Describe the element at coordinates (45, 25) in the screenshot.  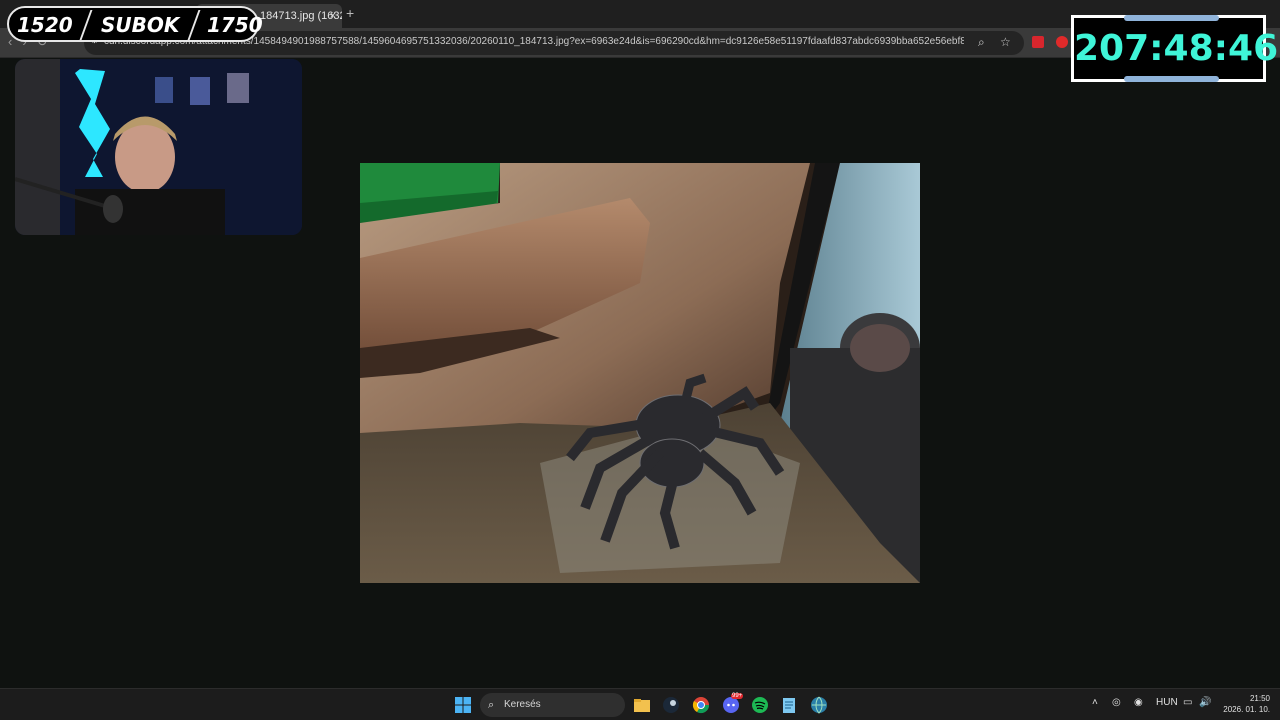
I see `current-sub-count: 1520` at that location.